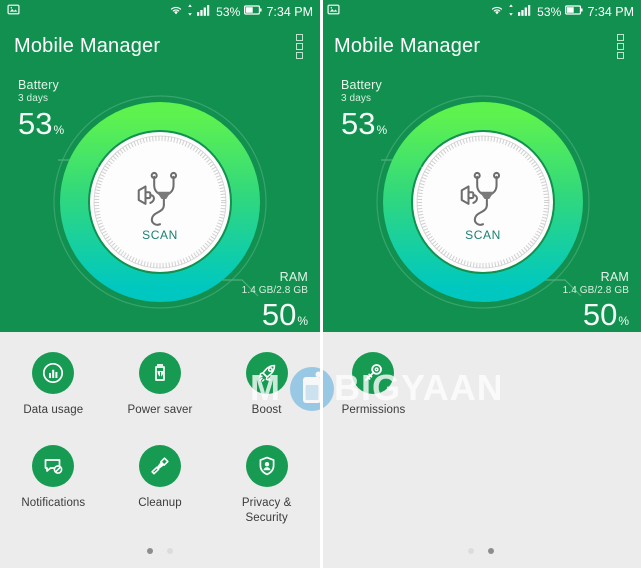 The height and width of the screenshot is (568, 641). I want to click on feature-data-usage: Data usage, so click(53, 381).